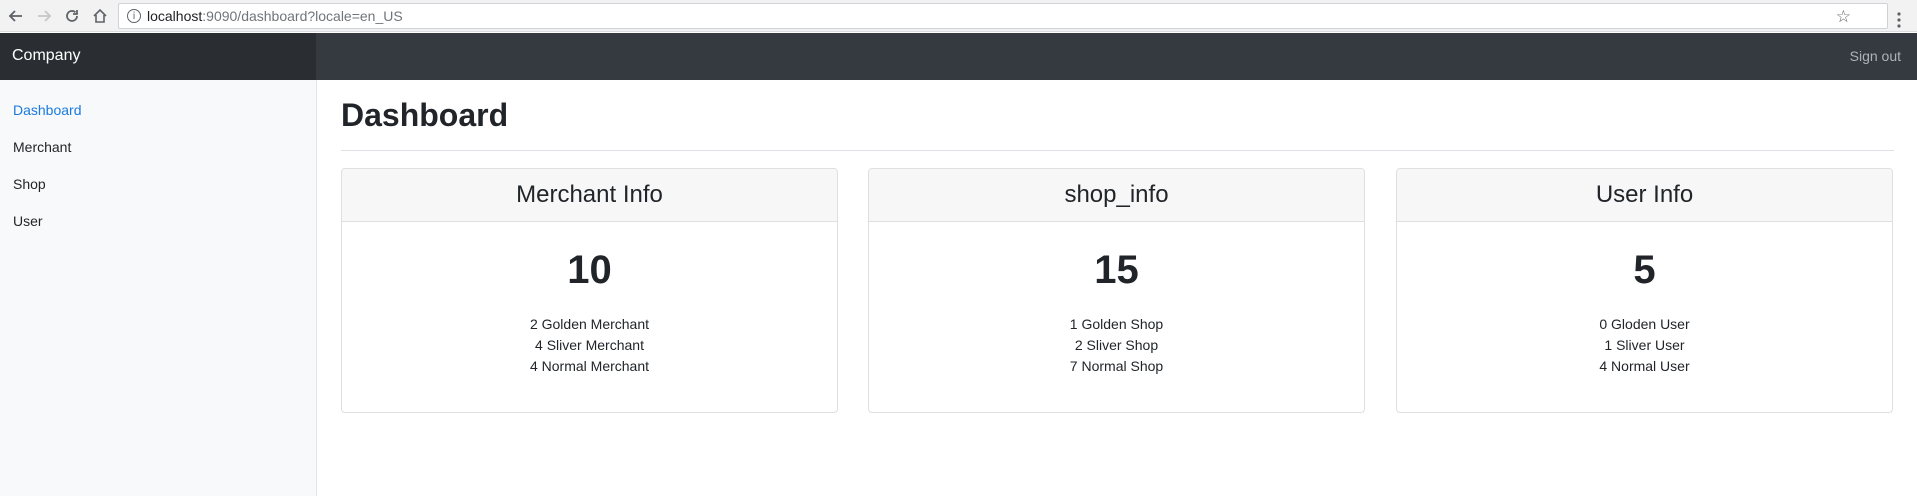  I want to click on url-text: localhost:9090/dashboard?locale=en_US, so click(275, 16).